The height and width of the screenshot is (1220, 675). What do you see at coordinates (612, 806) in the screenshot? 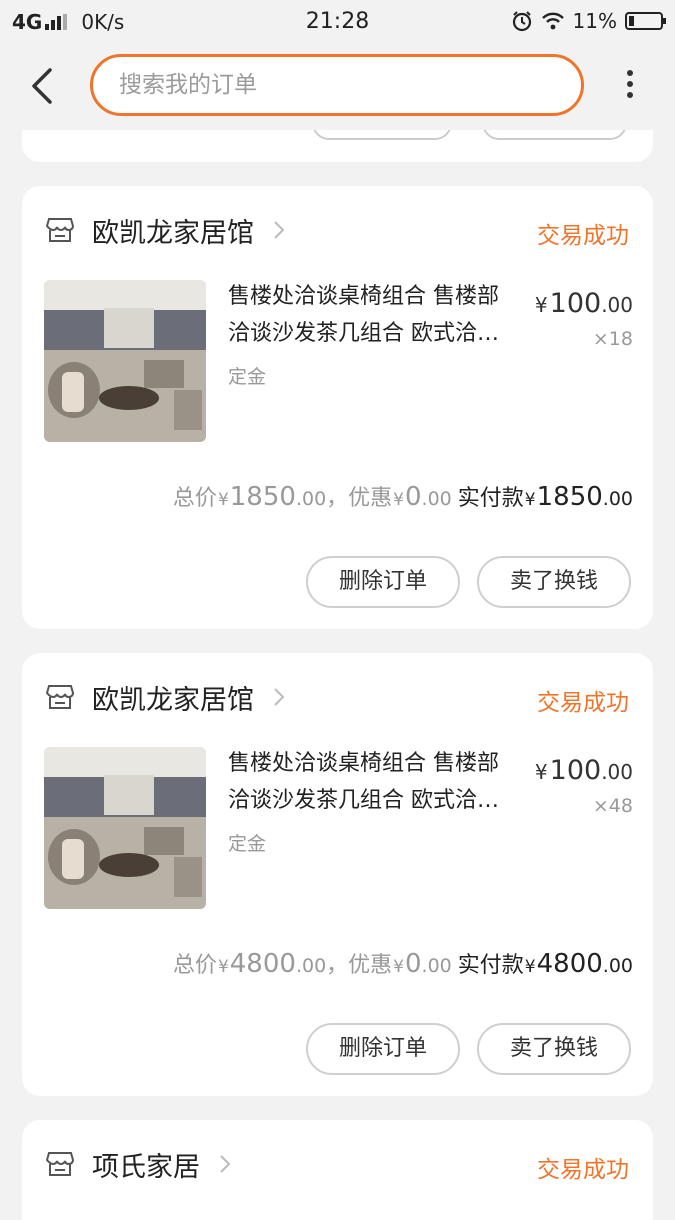
I see `quantity: ×48` at bounding box center [612, 806].